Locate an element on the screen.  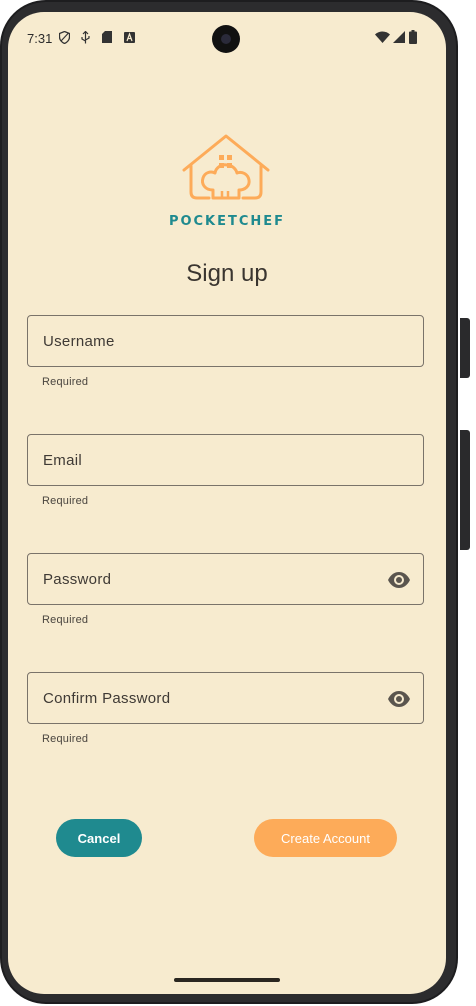
status-time: 7:31 is located at coordinates (40, 38).